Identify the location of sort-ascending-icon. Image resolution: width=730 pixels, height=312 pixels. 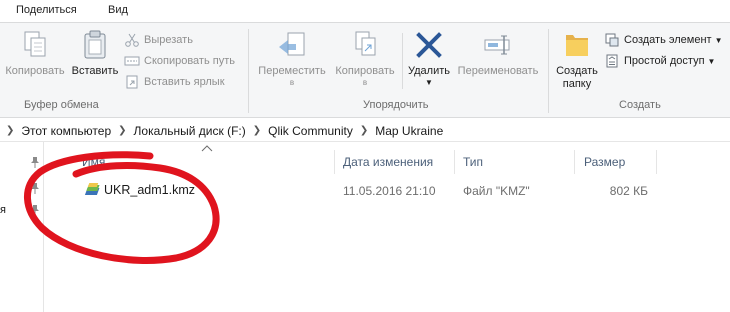
(207, 148).